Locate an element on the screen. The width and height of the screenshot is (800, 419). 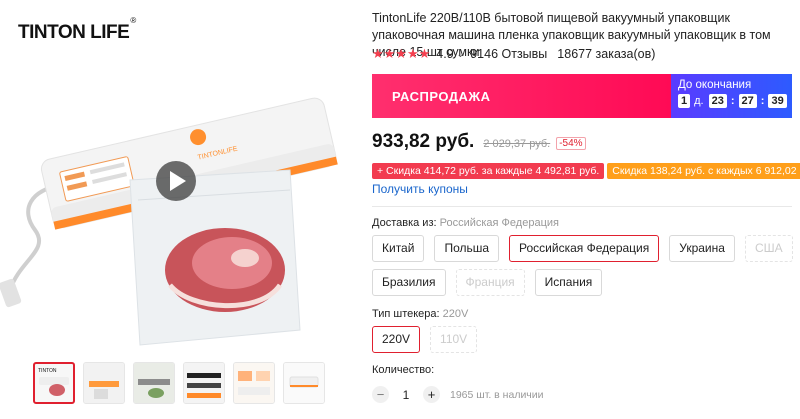
brand-name: TINTON LIFE is located at coordinates (74, 32).